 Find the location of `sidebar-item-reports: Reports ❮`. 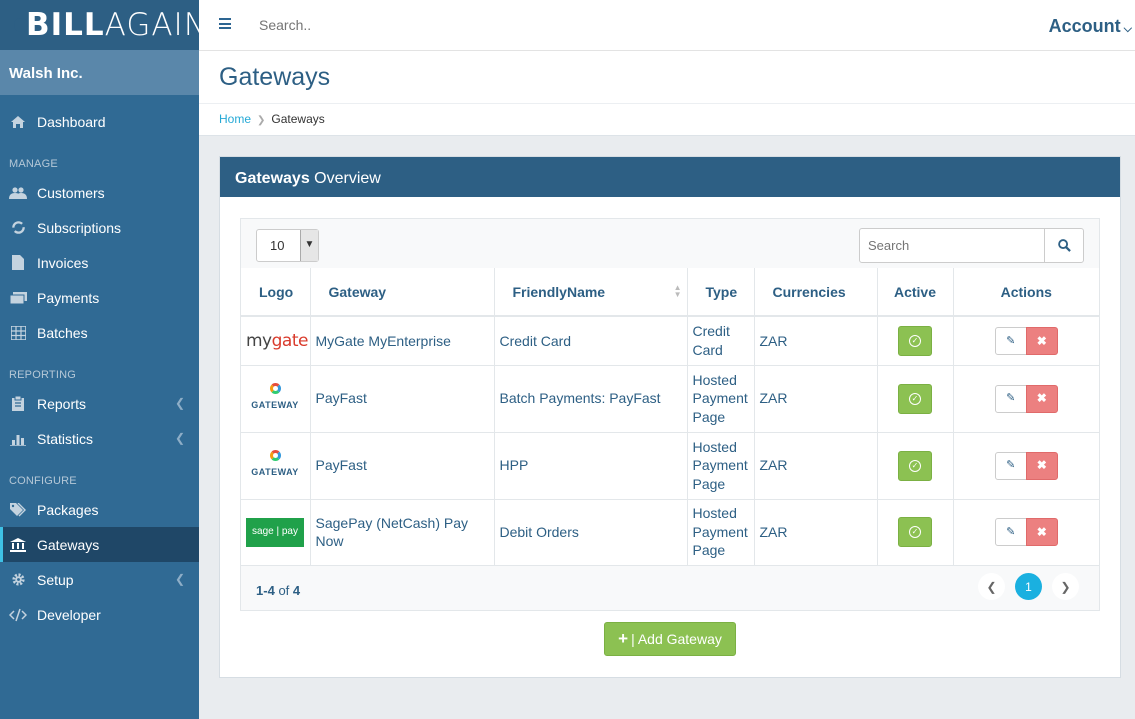

sidebar-item-reports: Reports ❮ is located at coordinates (99, 403).